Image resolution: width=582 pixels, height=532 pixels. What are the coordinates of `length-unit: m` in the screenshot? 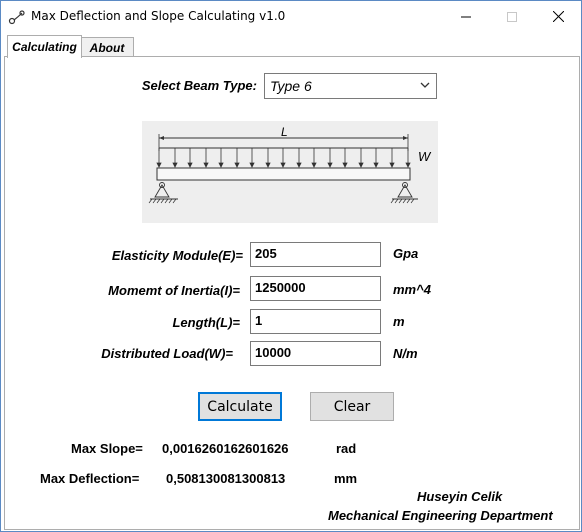 It's located at (399, 321).